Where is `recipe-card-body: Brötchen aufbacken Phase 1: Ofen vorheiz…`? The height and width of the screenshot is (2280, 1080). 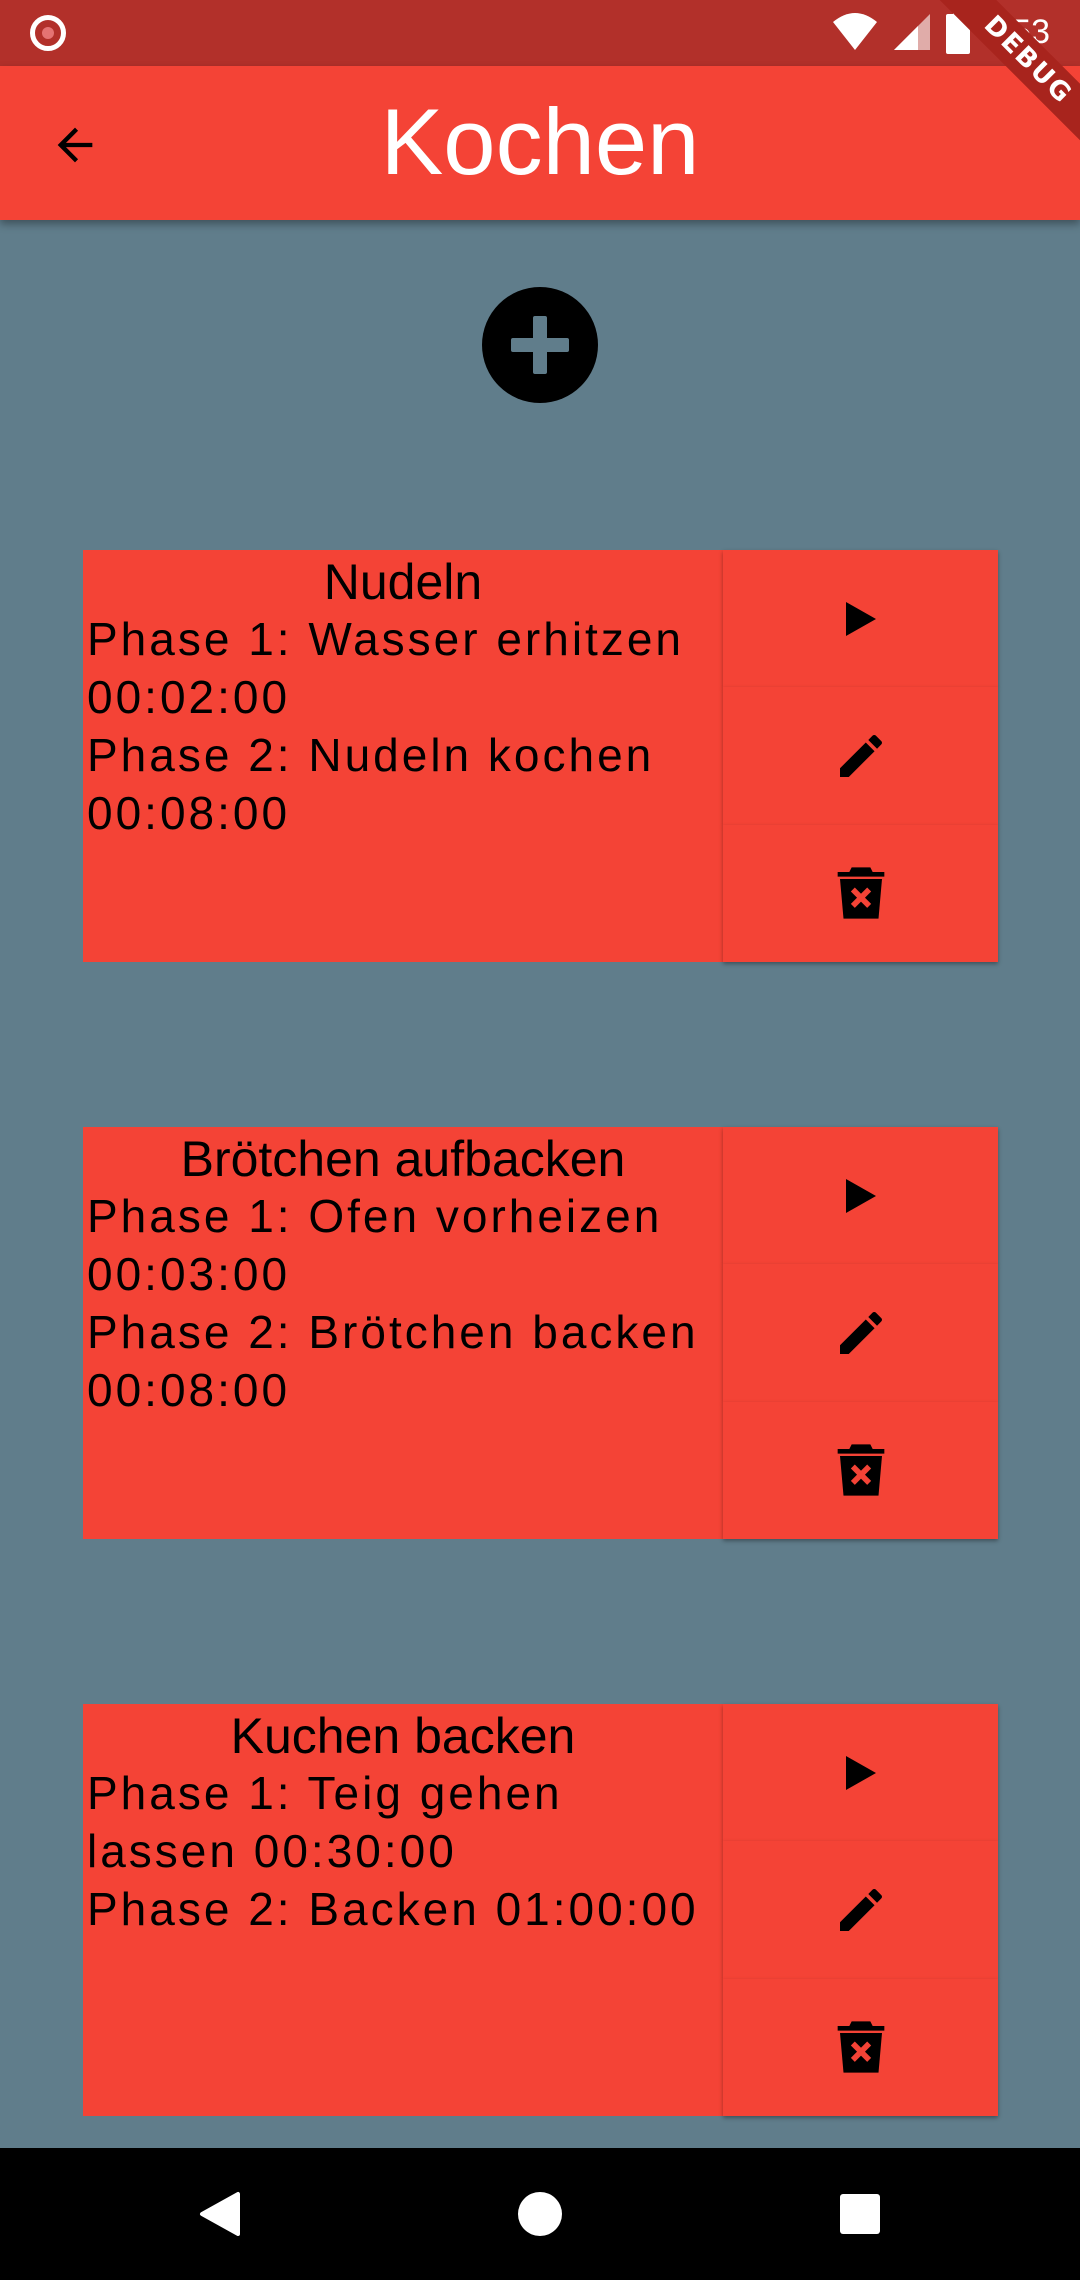
recipe-card-body: Brötchen aufbacken Phase 1: Ofen vorheiz… is located at coordinates (403, 1333).